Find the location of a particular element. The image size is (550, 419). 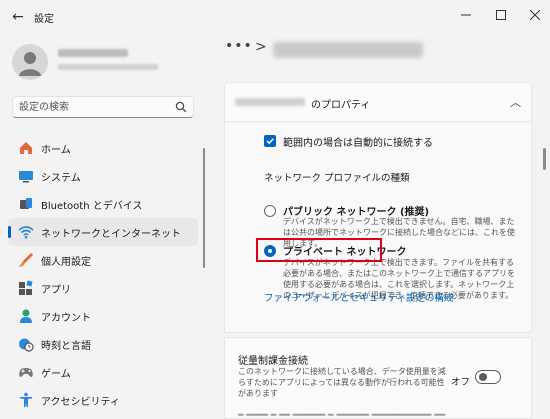

breadcrumb-chevron-icon: > is located at coordinates (261, 47).